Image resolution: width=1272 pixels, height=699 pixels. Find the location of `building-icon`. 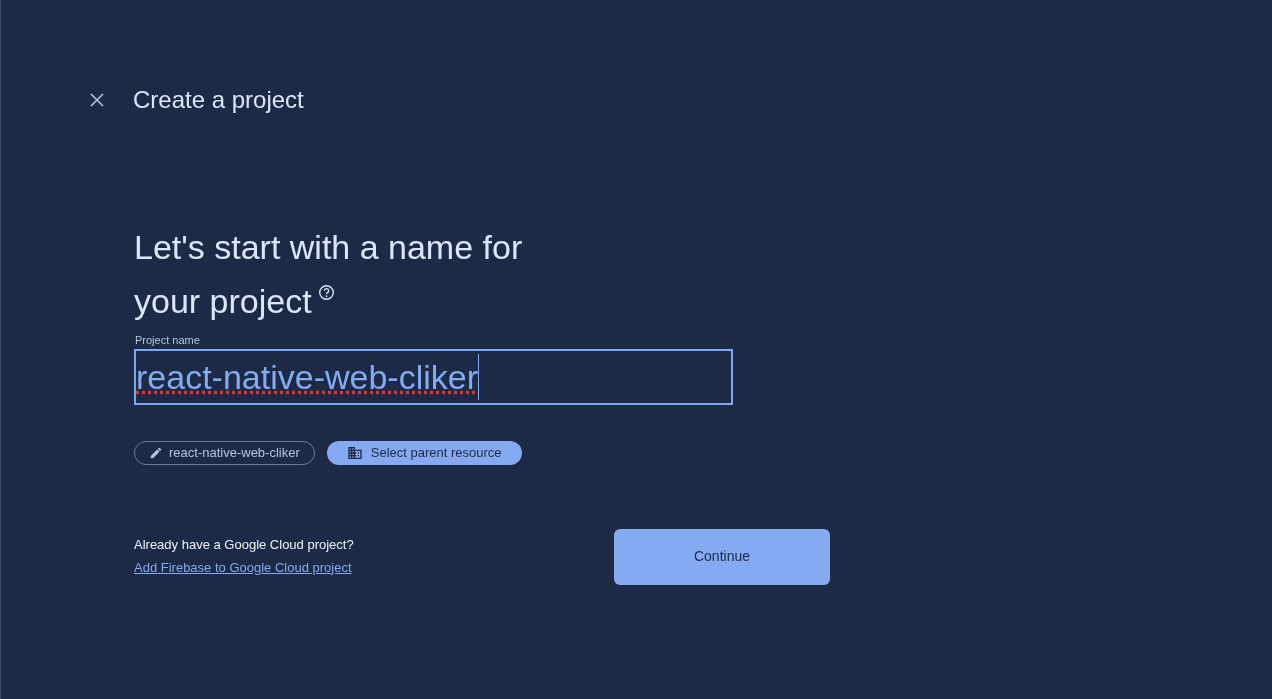

building-icon is located at coordinates (354, 452).